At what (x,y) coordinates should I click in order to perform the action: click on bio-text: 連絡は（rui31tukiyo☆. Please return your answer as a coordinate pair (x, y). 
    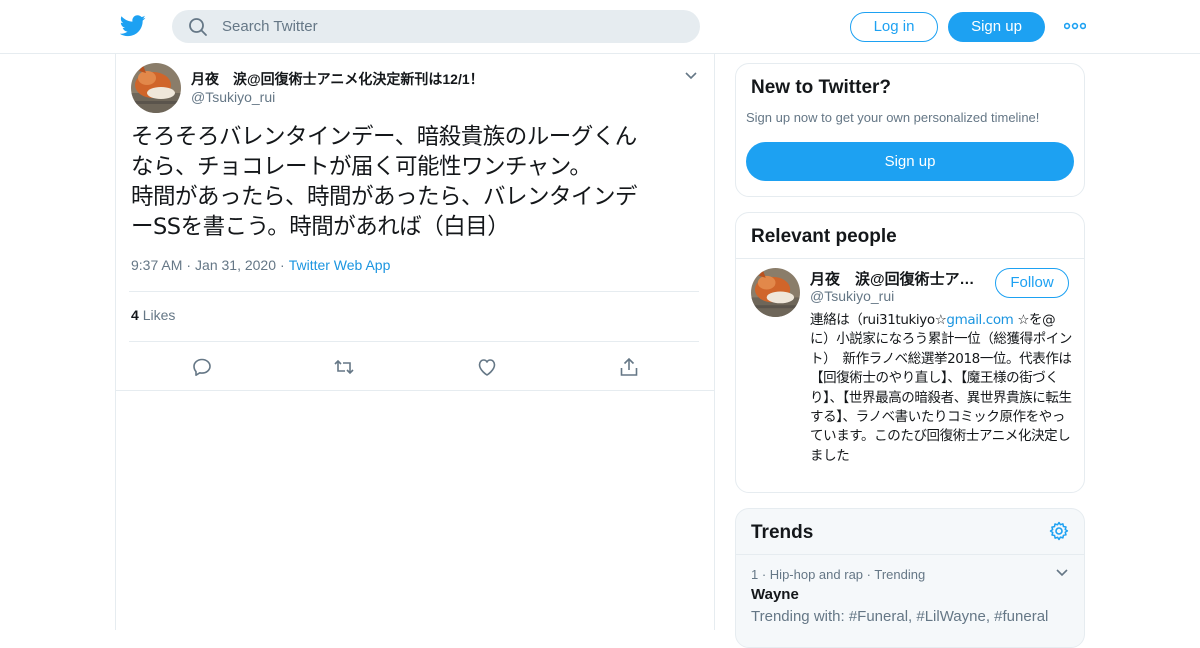
    Looking at the image, I should click on (878, 320).